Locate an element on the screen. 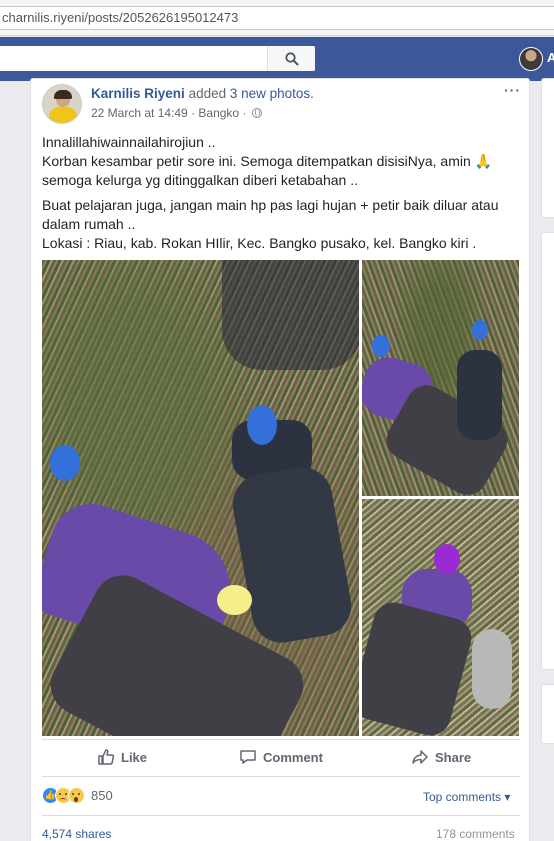 Image resolution: width=554 pixels, height=841 pixels. post-text-line: dalam rumah .. is located at coordinates (89, 224).